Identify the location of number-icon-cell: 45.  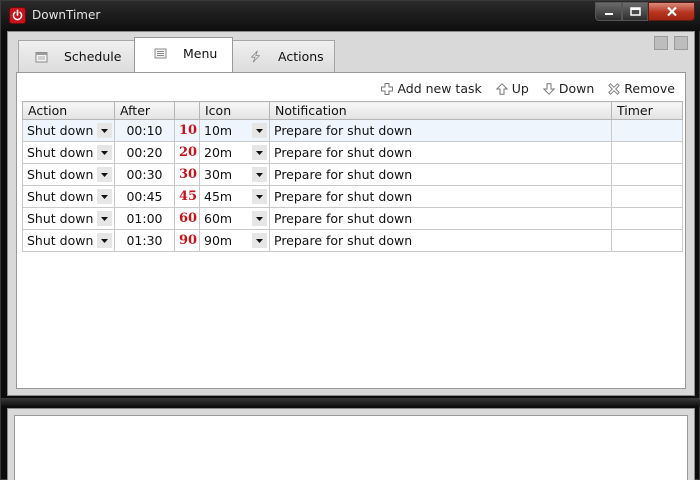
(187, 196).